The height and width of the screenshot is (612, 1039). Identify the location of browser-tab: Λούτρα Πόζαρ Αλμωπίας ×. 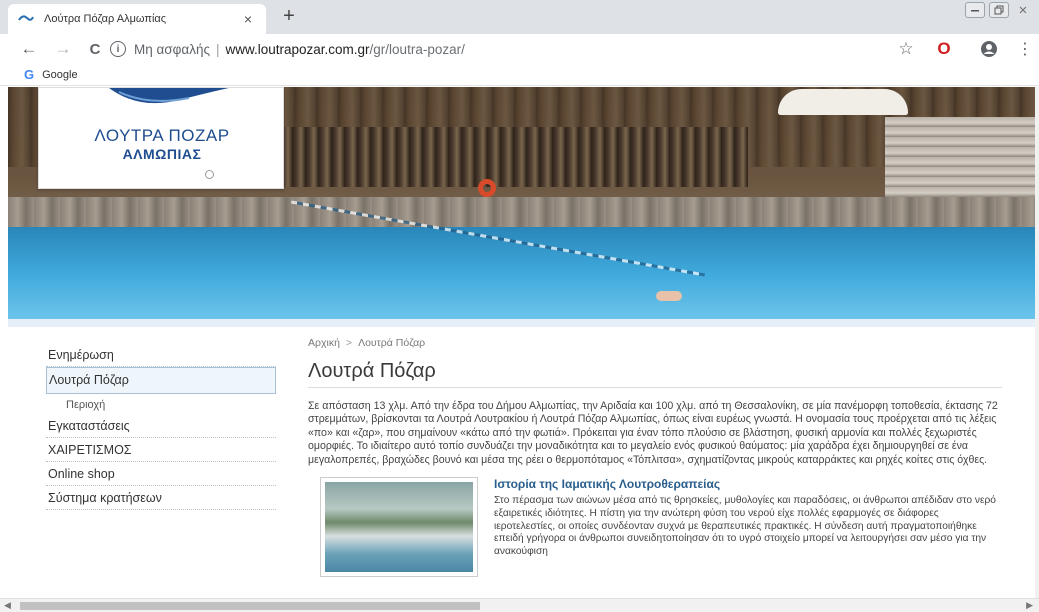
(137, 19).